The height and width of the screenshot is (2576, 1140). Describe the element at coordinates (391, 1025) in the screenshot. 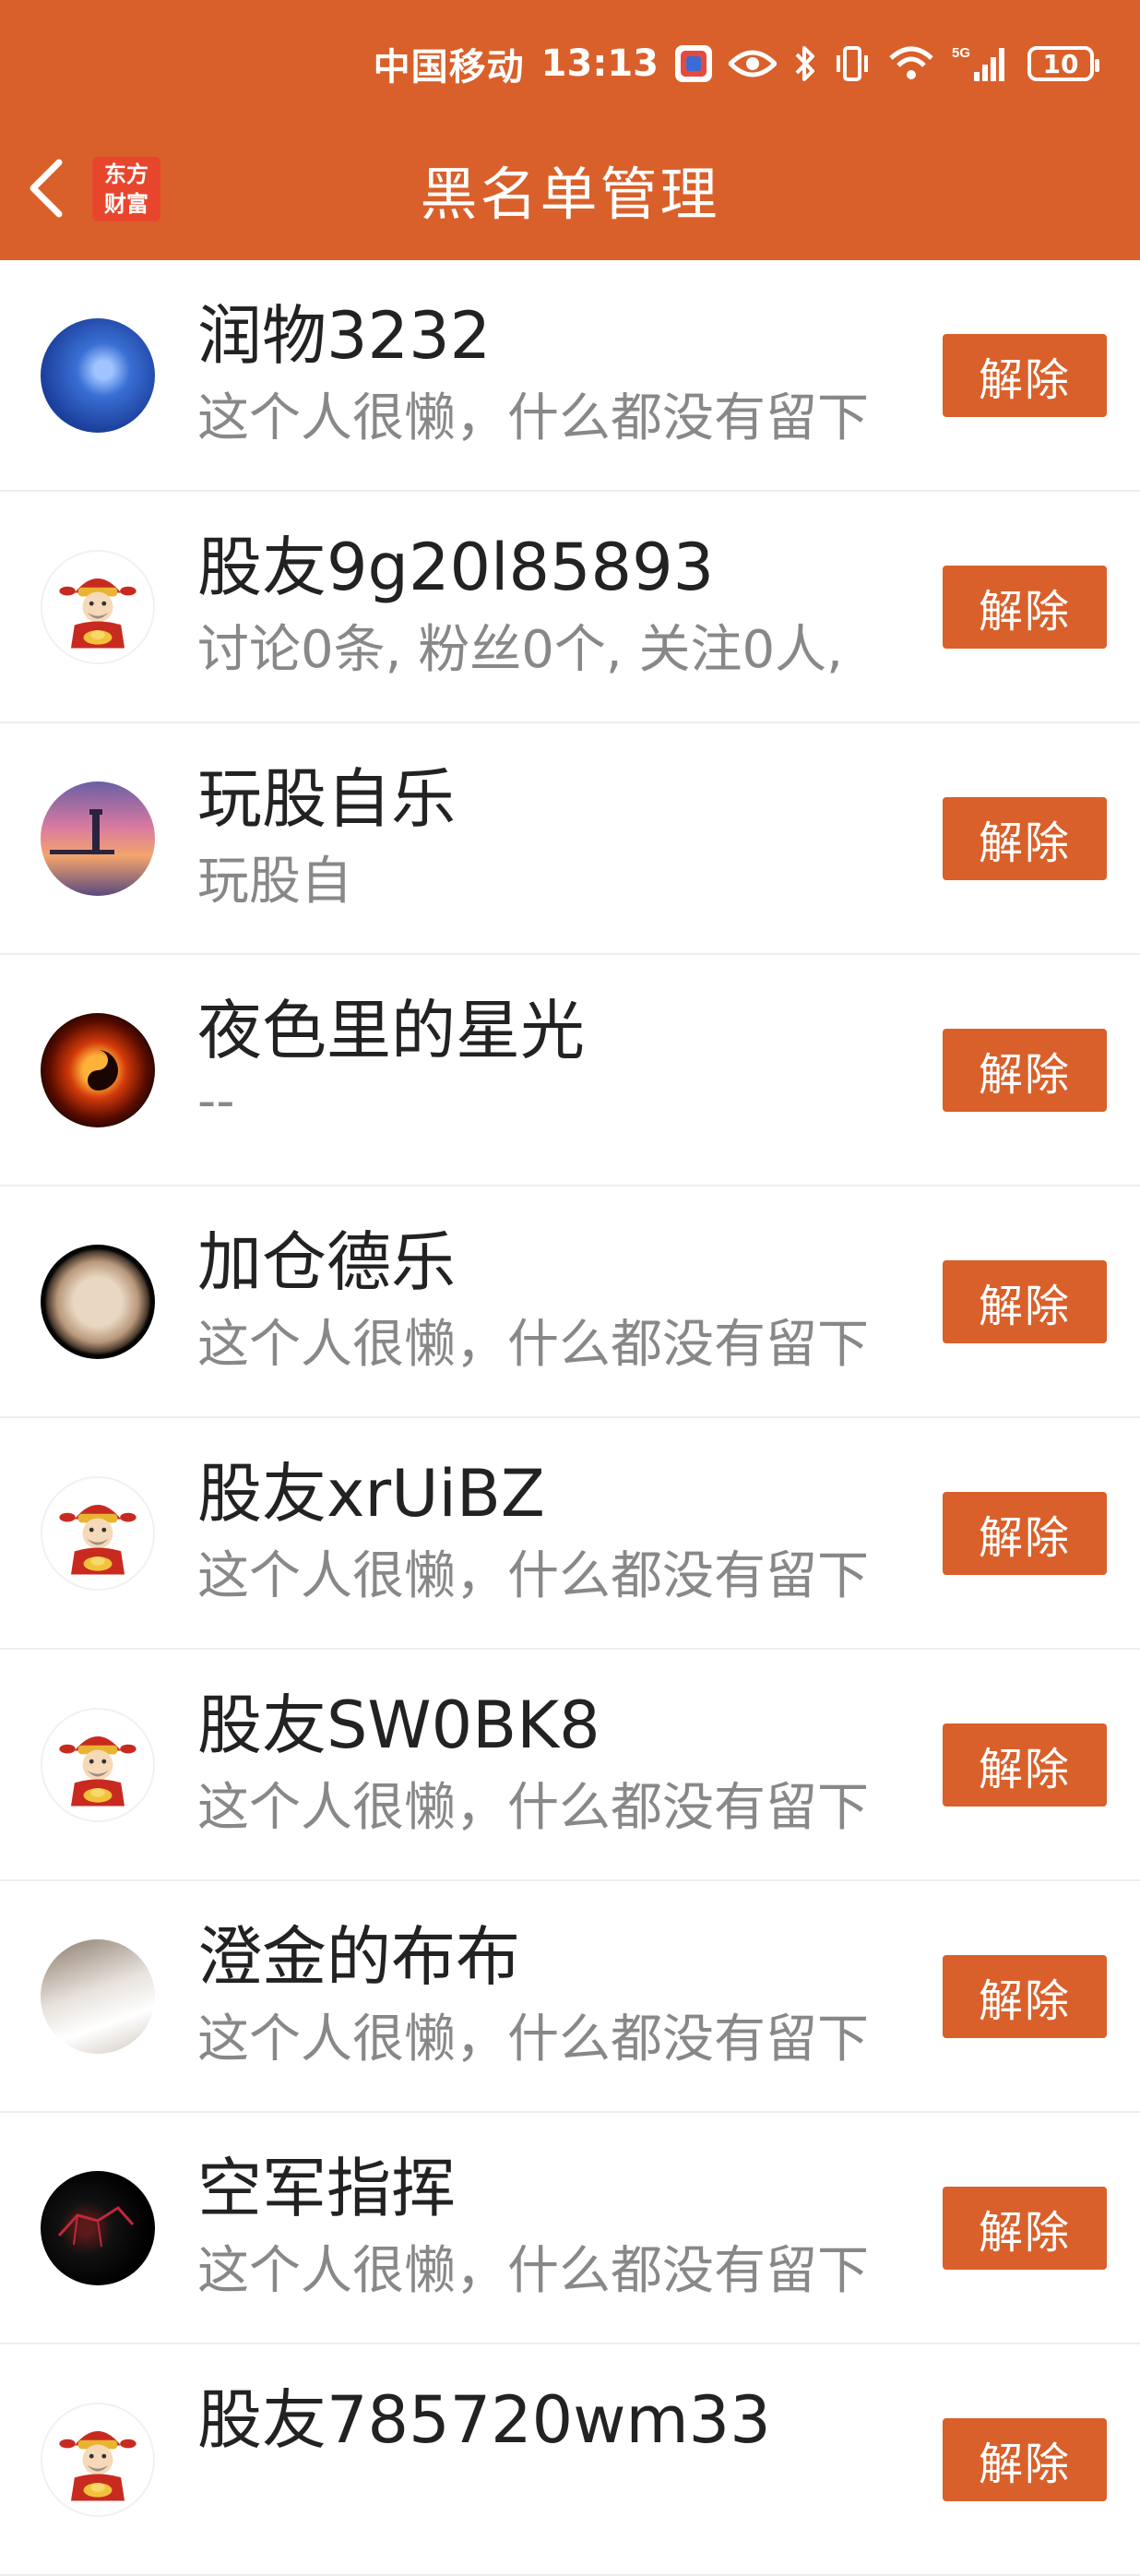

I see `user-name: 夜色里的星光` at that location.